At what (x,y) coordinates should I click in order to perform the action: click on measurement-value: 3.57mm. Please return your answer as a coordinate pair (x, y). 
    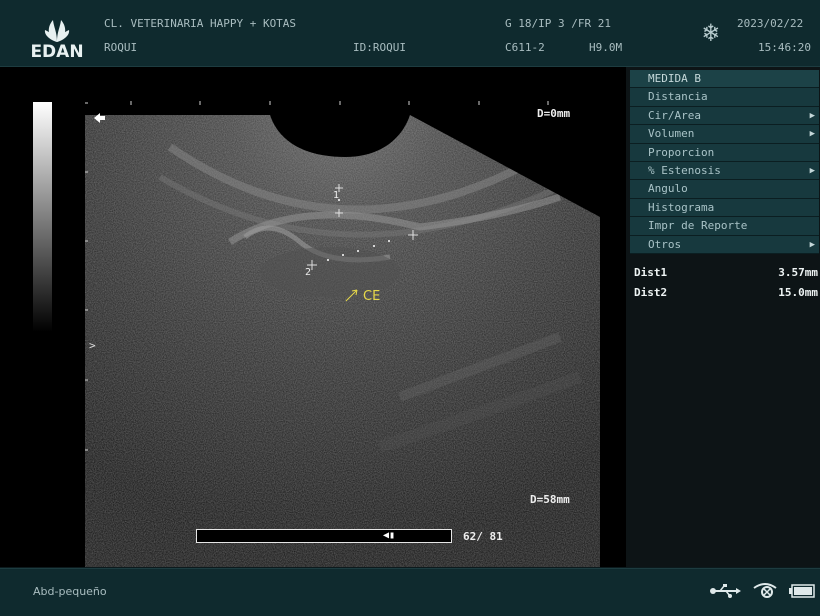
    Looking at the image, I should click on (798, 272).